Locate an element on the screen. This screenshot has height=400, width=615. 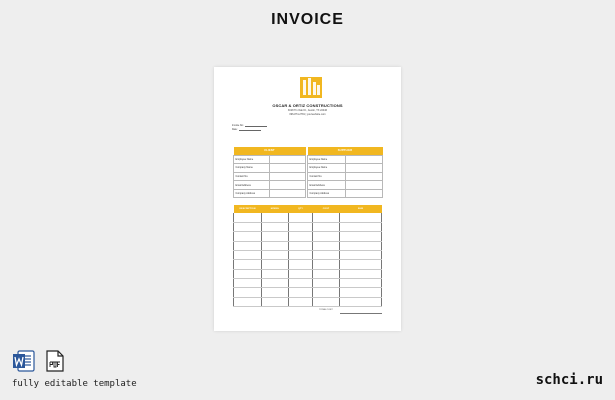
column-header-description: DESCRIPTION is located at coordinates (247, 209).